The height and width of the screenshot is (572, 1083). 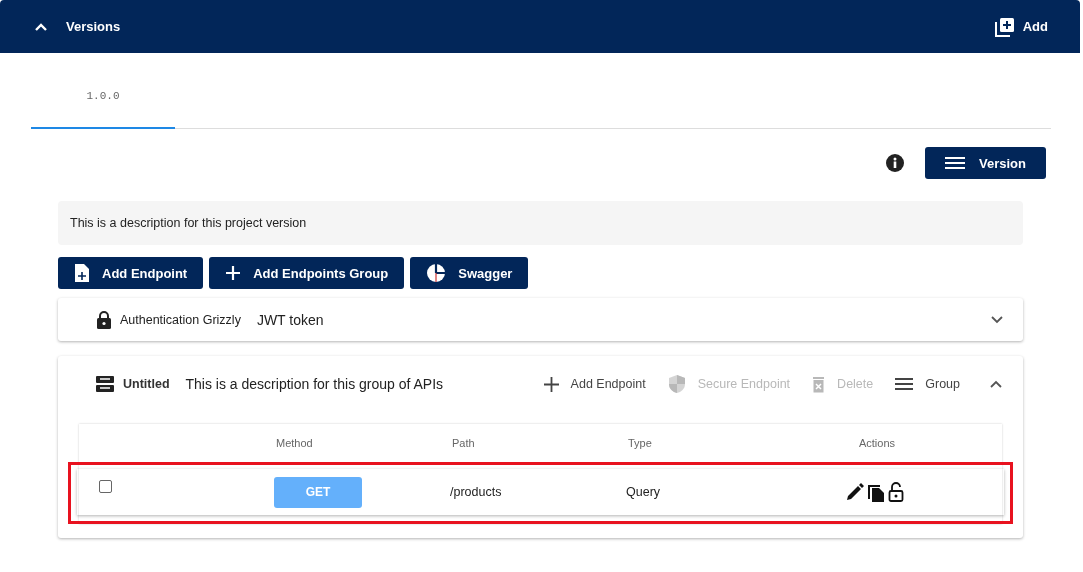 I want to click on trash-icon, so click(x=819, y=384).